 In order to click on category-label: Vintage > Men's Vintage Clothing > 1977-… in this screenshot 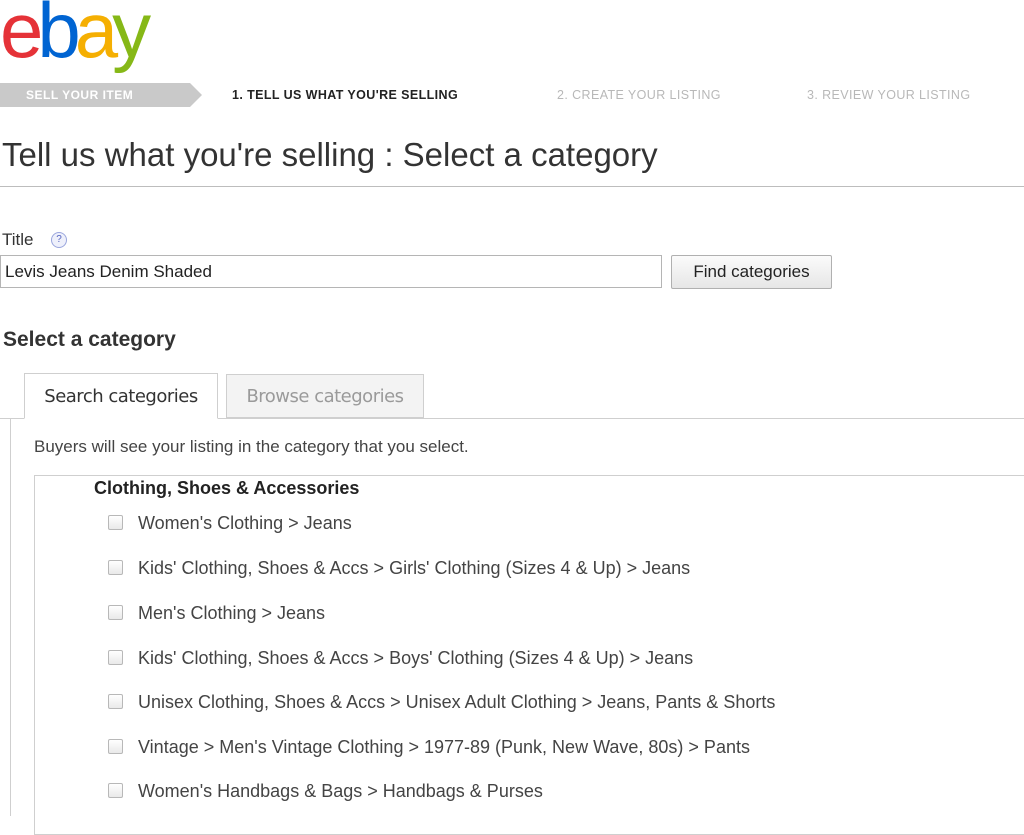, I will do `click(444, 747)`.